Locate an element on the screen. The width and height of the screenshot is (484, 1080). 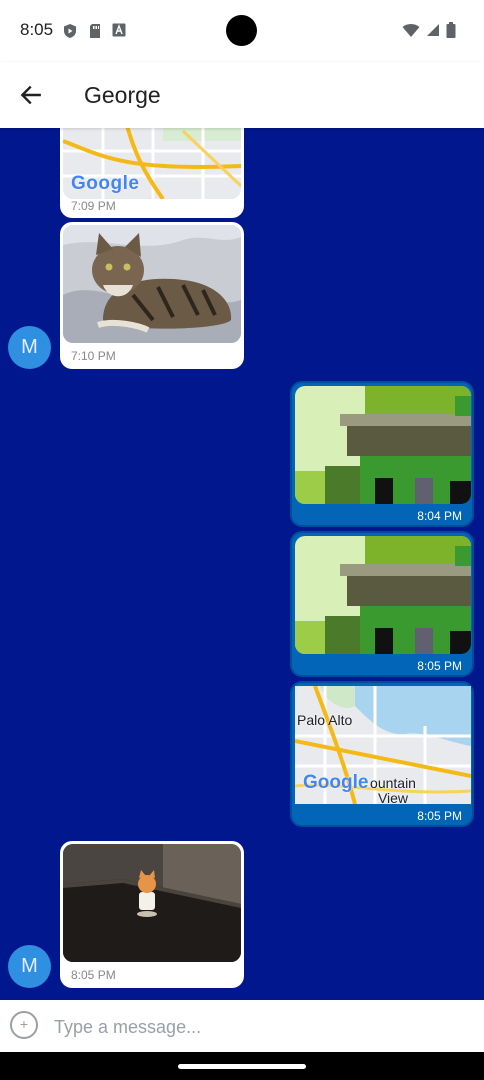
message-bubble: 7:10 PM is located at coordinates (152, 295).